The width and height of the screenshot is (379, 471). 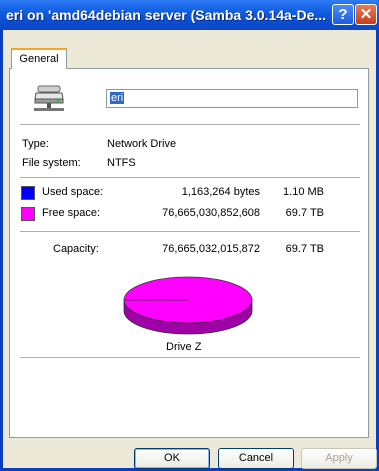 I want to click on help-button: ?, so click(x=343, y=14).